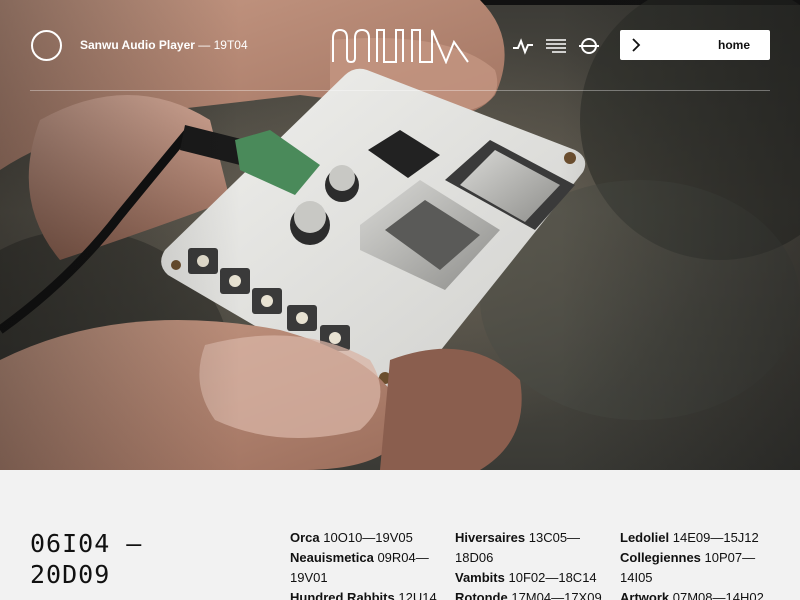  What do you see at coordinates (305, 537) in the screenshot?
I see `project-name: Orca` at bounding box center [305, 537].